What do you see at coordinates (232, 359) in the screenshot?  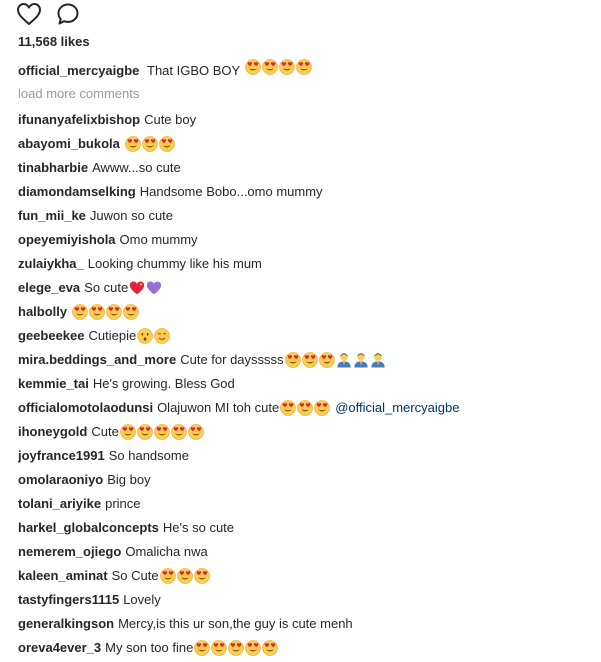 I see `comment-text: Cute for daysssss` at bounding box center [232, 359].